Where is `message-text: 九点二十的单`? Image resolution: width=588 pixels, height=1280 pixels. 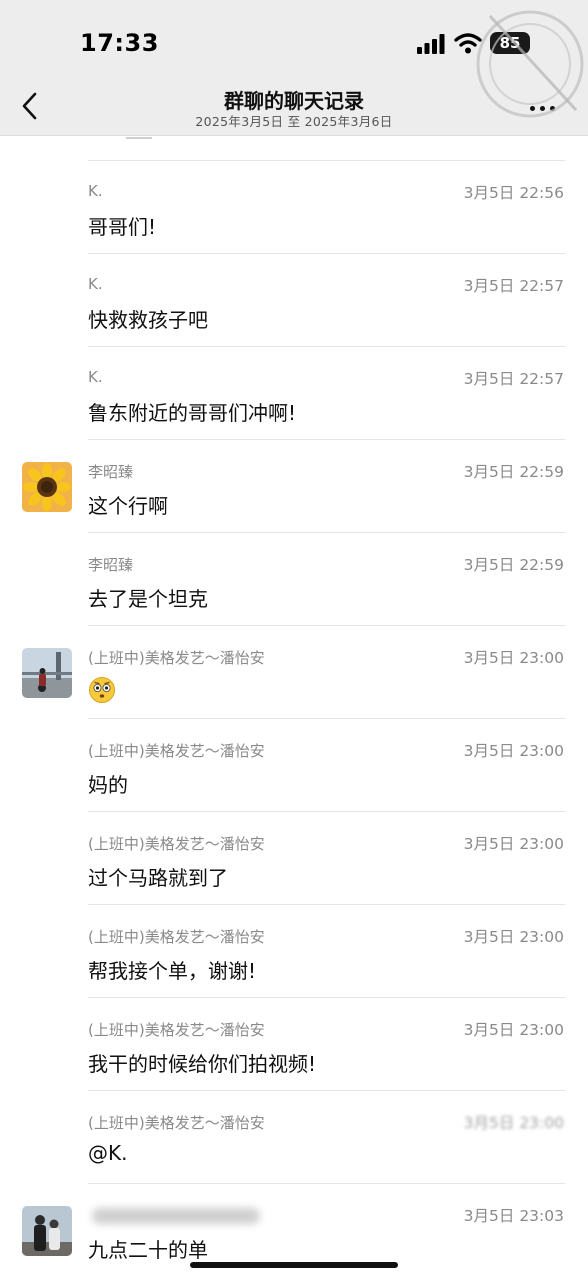
message-text: 九点二十的单 is located at coordinates (148, 1250).